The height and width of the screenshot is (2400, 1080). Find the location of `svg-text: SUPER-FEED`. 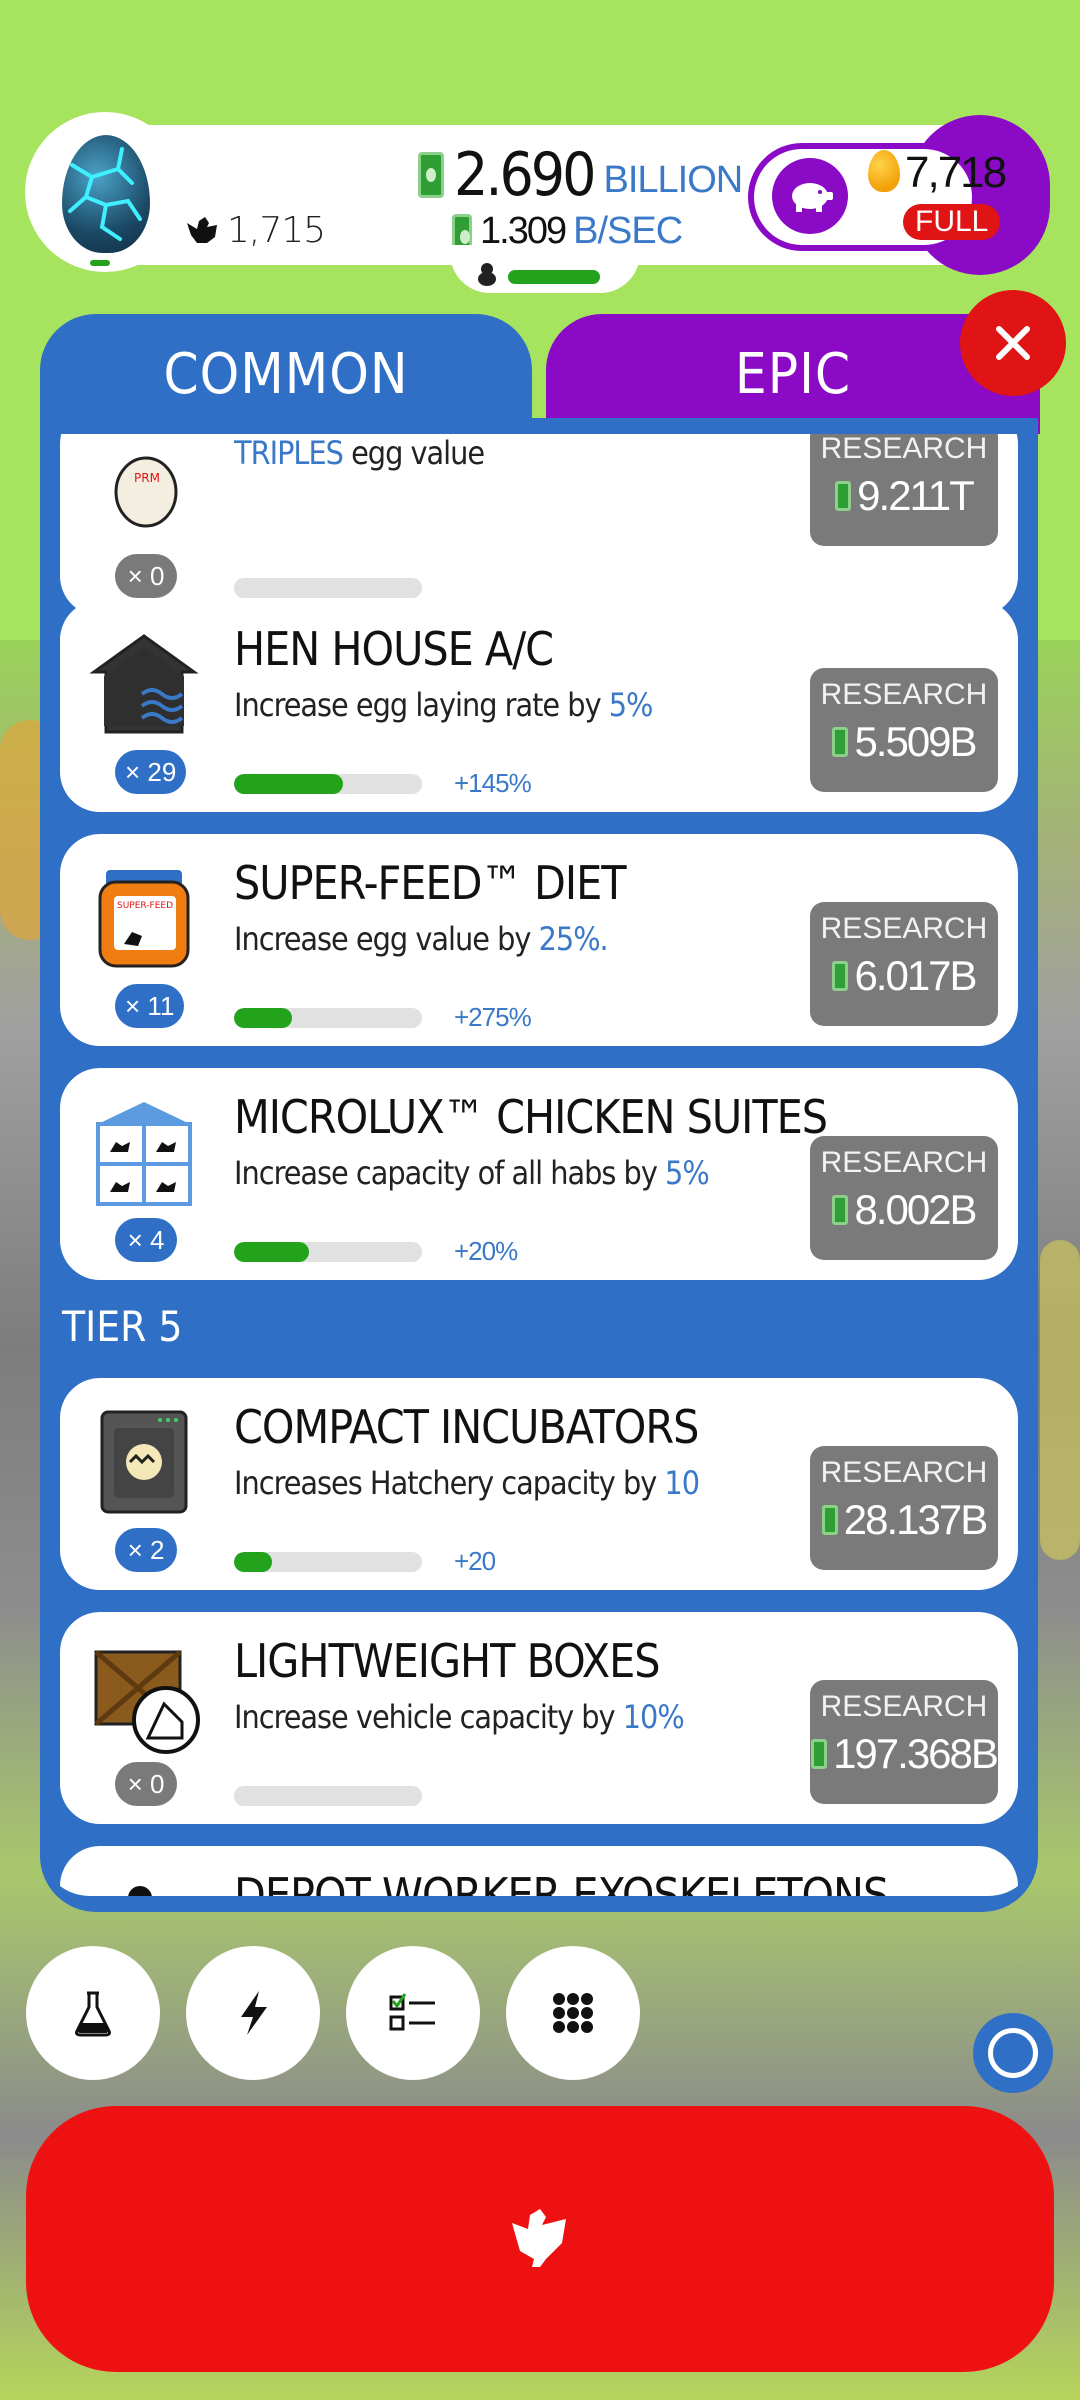

svg-text: SUPER-FEED is located at coordinates (145, 906).